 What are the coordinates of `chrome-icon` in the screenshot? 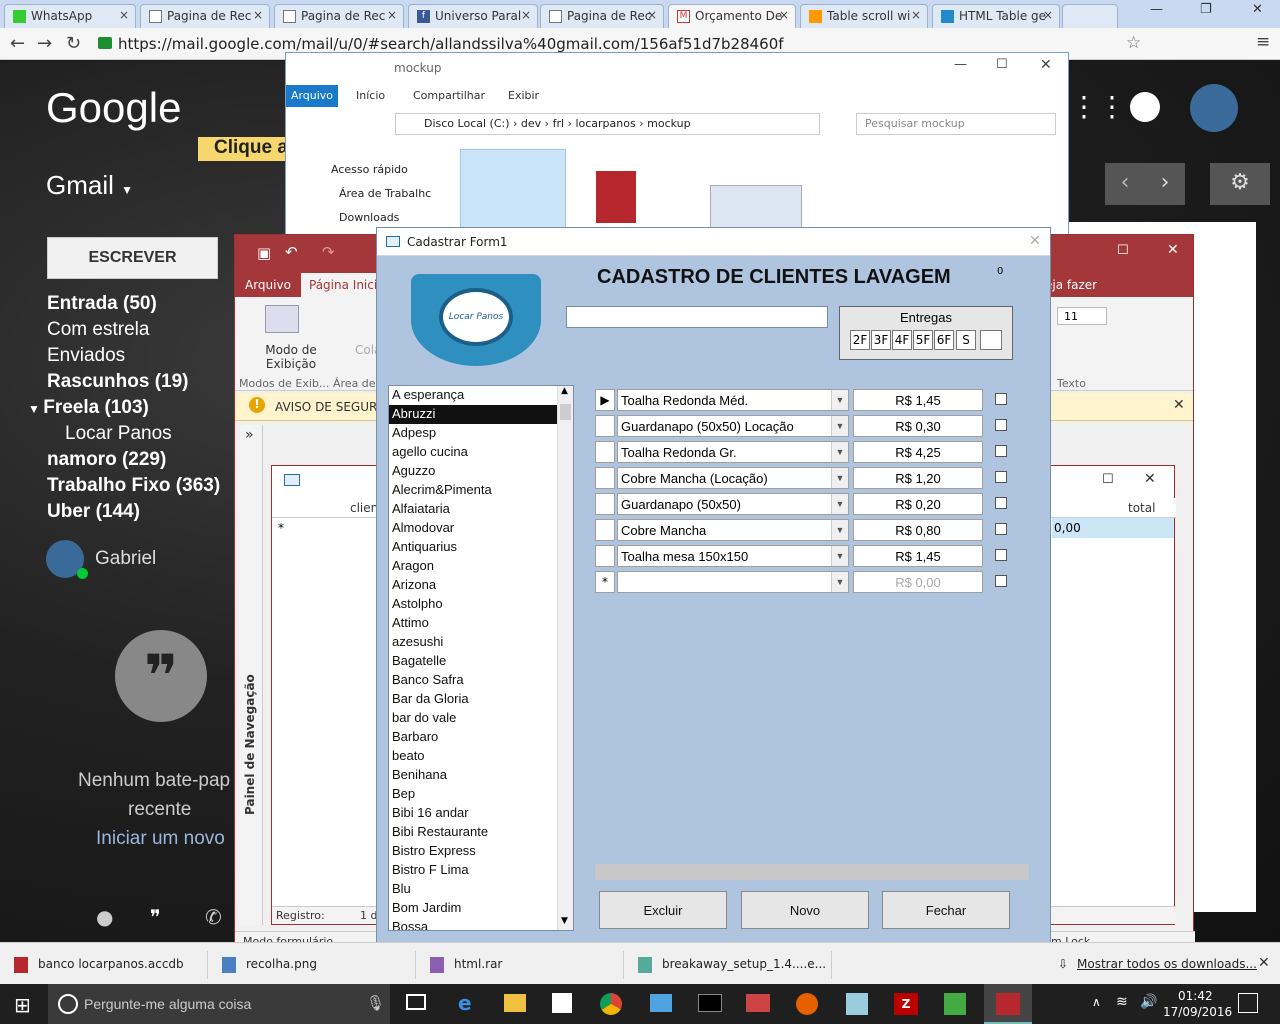 It's located at (611, 1004).